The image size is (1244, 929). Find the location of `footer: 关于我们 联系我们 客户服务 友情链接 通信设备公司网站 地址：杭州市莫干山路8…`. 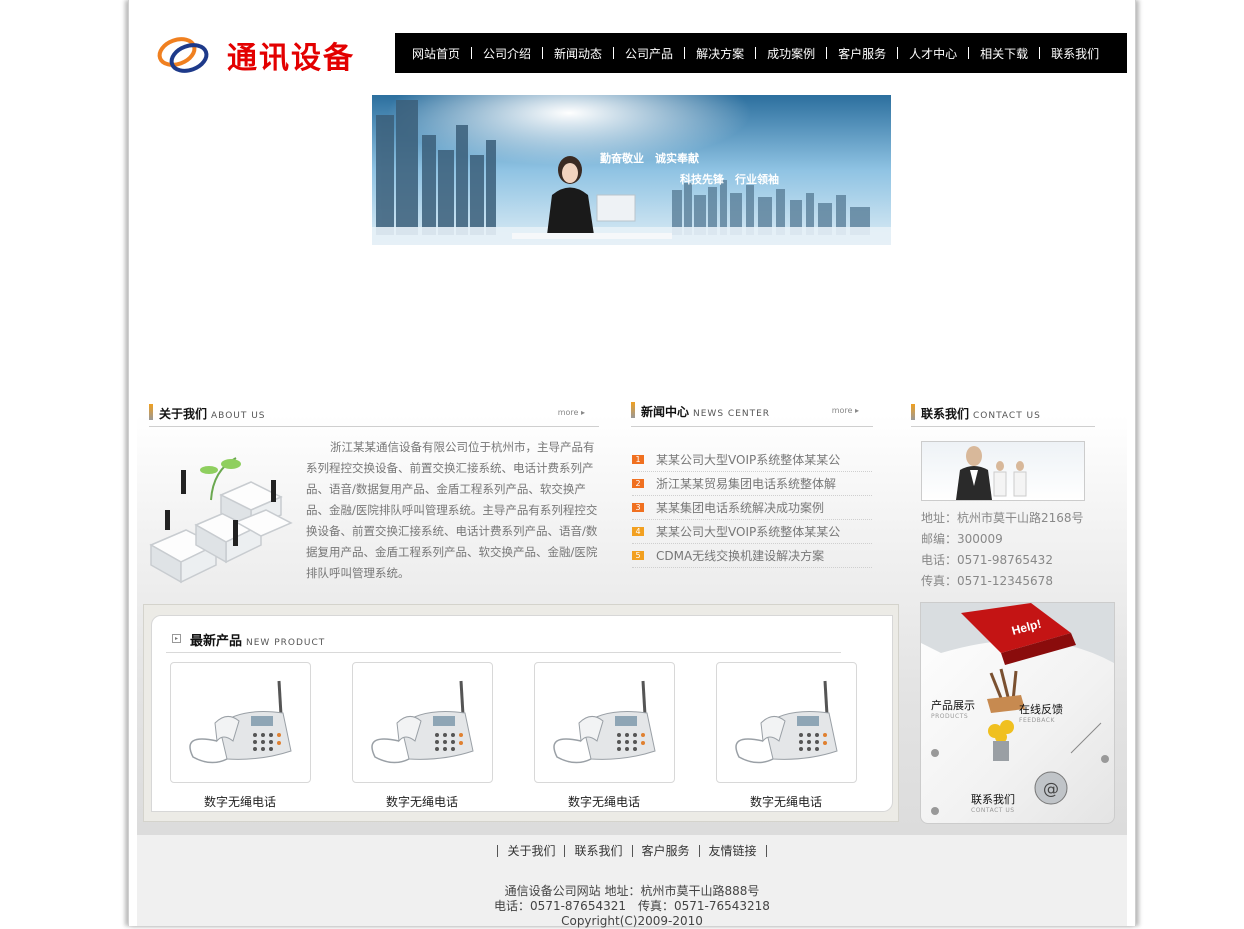

footer: 关于我们 联系我们 客户服务 友情链接 通信设备公司网站 地址：杭州市莫干山路8… is located at coordinates (632, 882).